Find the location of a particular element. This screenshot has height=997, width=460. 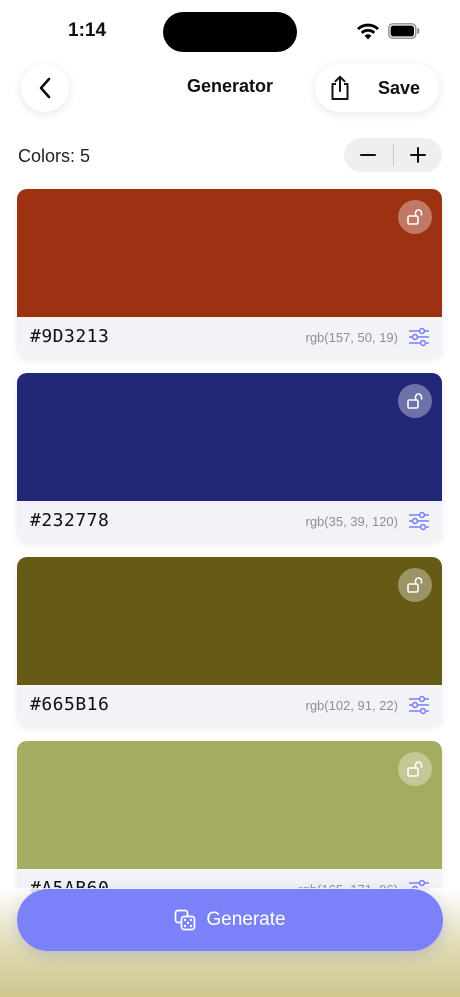

share-icon is located at coordinates (340, 87).